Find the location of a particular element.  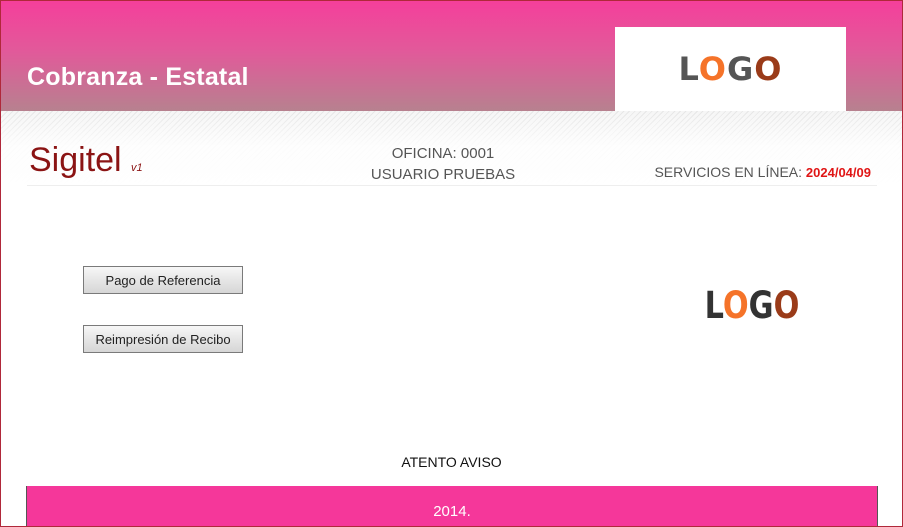

office-line: OFICINA: 0001 is located at coordinates (443, 153).